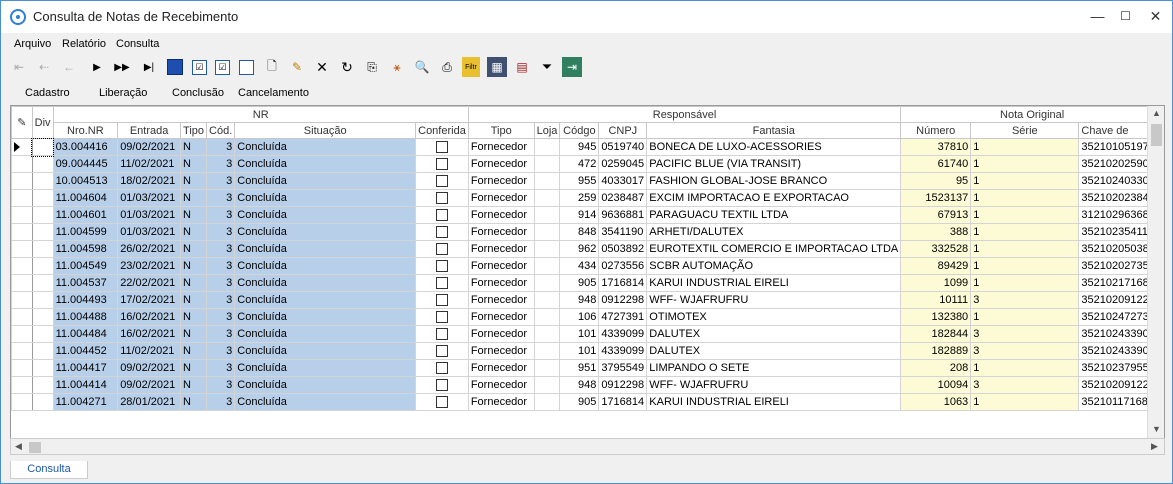 This screenshot has width=1173, height=484. I want to click on last-icon: ▶|, so click(149, 67).